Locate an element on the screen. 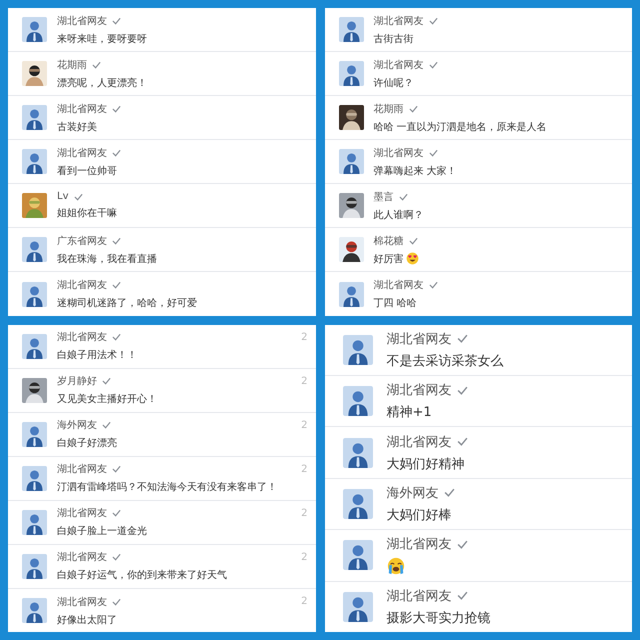 This screenshot has width=640, height=640. comment-text: 大妈们好棒 is located at coordinates (419, 515).